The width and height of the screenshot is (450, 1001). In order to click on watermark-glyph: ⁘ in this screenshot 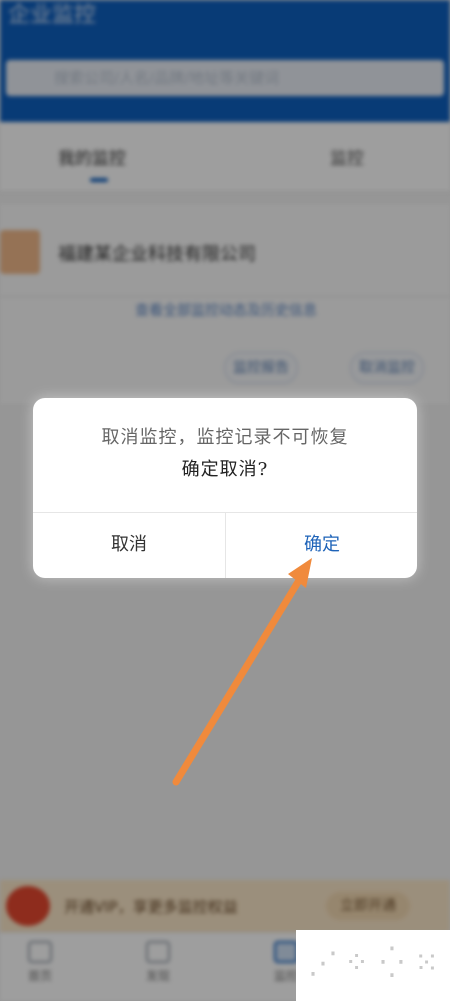, I will do `click(357, 963)`.